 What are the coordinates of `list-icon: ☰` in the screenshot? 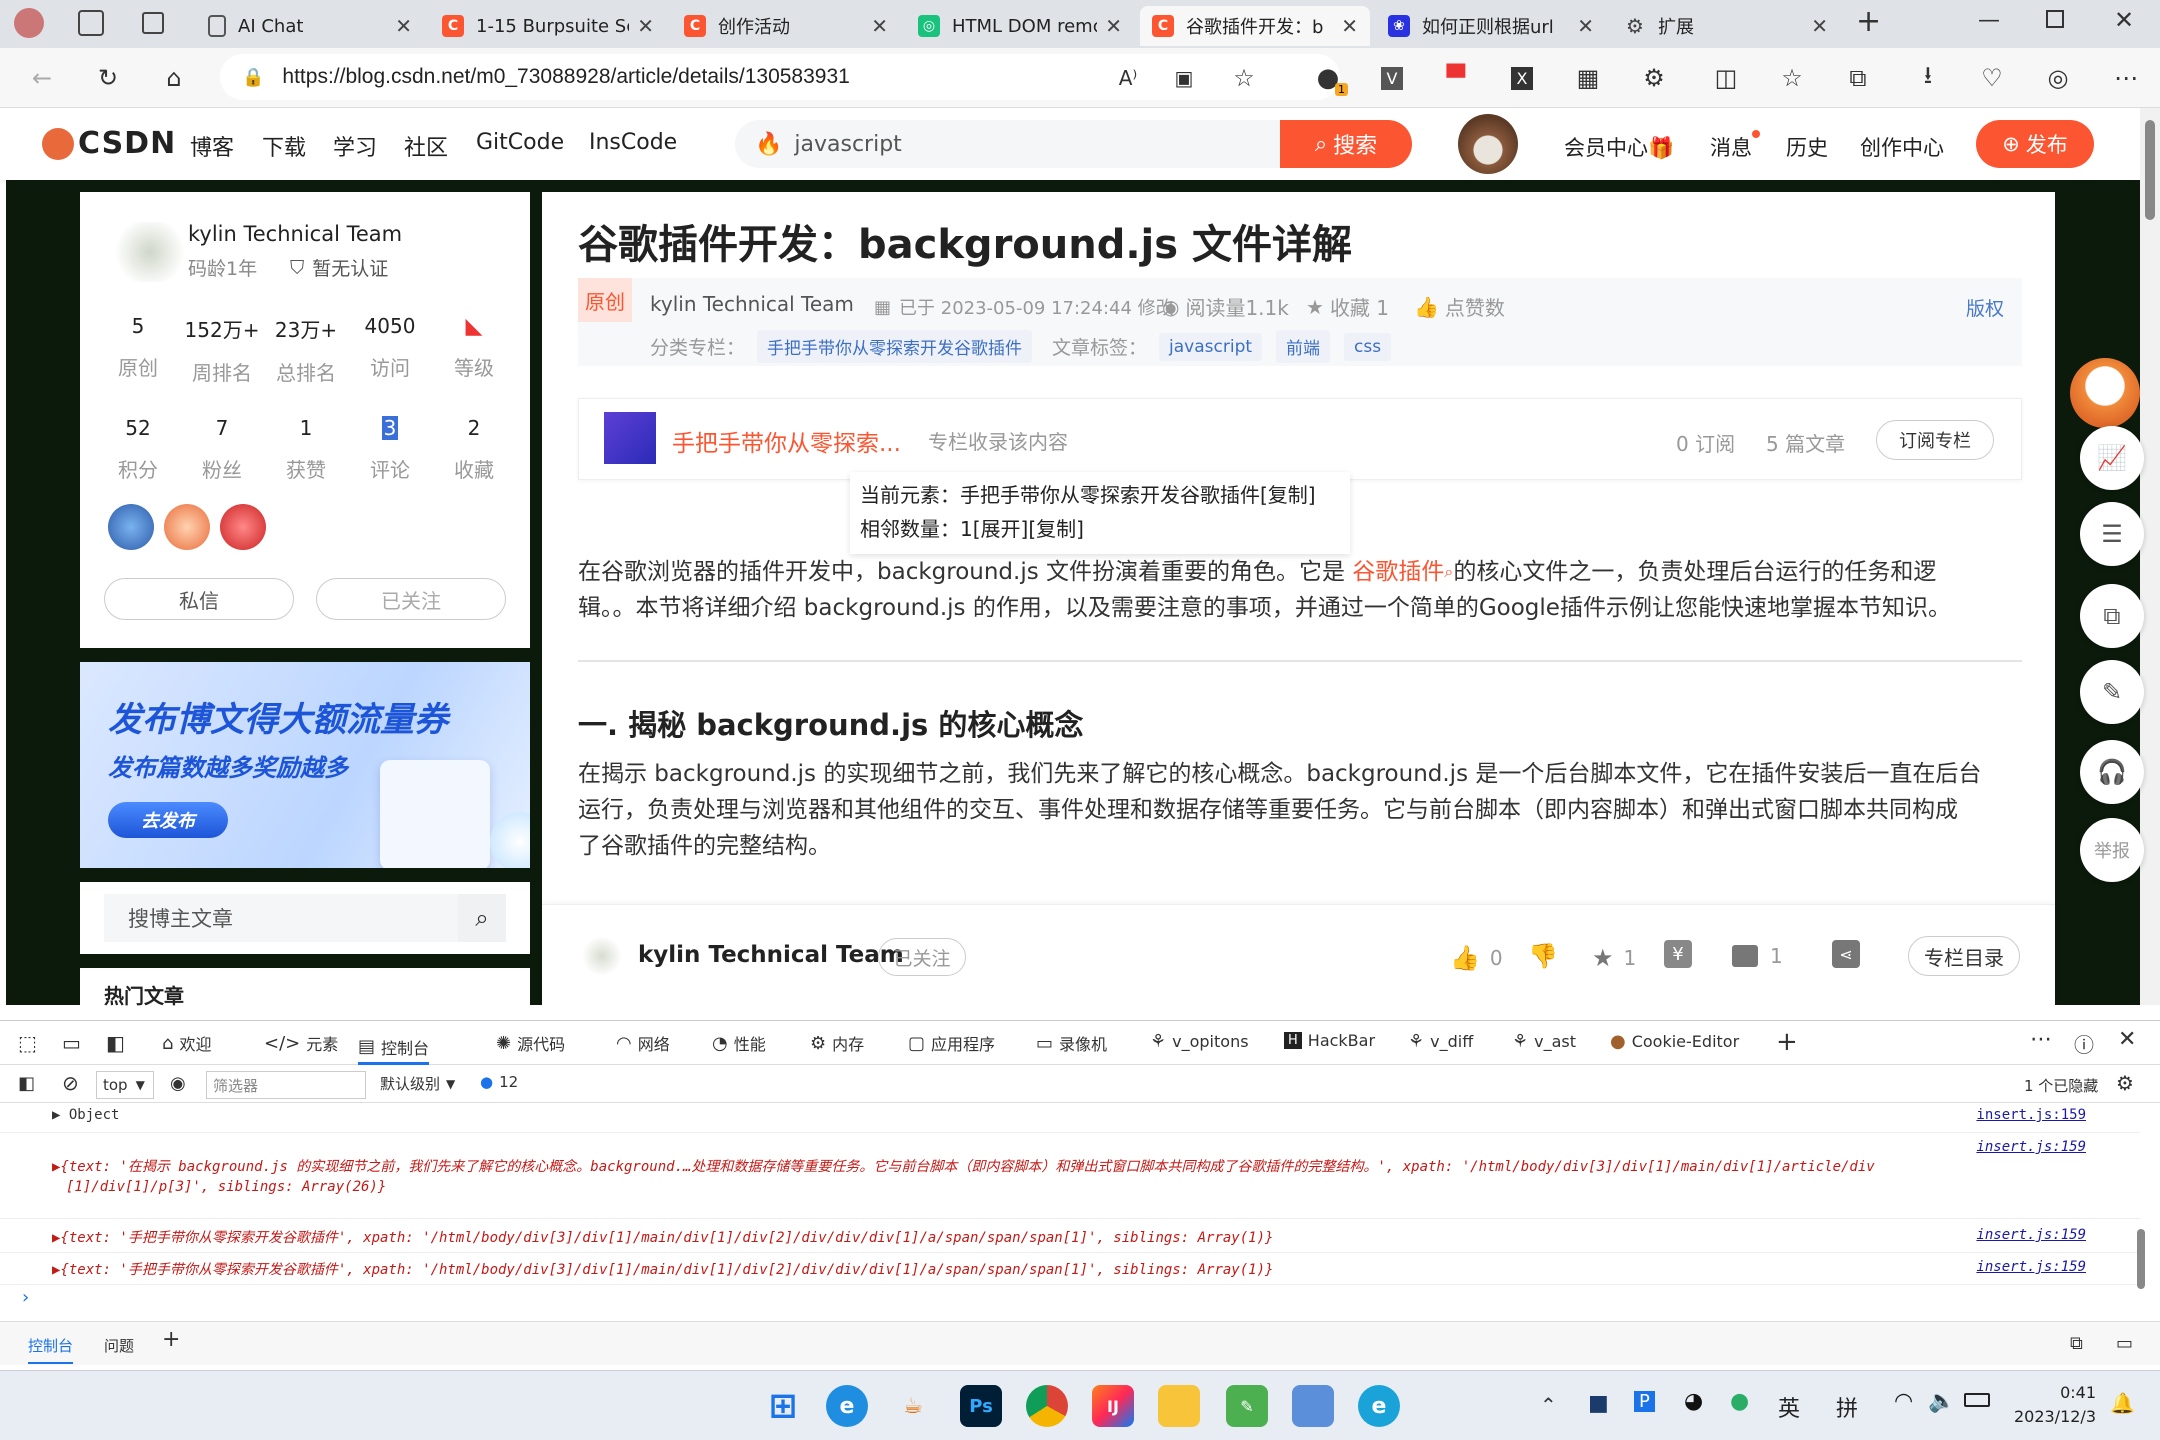 It's located at (2112, 534).